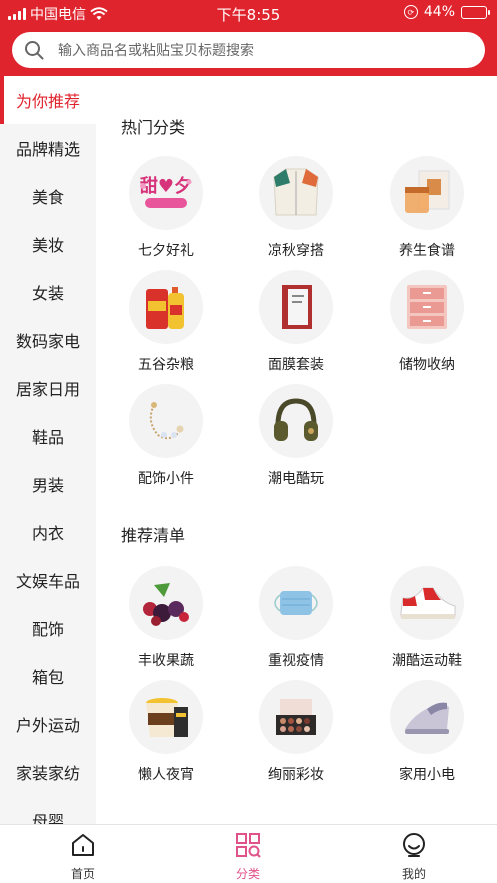 The width and height of the screenshot is (497, 883). What do you see at coordinates (48, 628) in the screenshot?
I see `sidebar-item-accessories: 配饰` at bounding box center [48, 628].